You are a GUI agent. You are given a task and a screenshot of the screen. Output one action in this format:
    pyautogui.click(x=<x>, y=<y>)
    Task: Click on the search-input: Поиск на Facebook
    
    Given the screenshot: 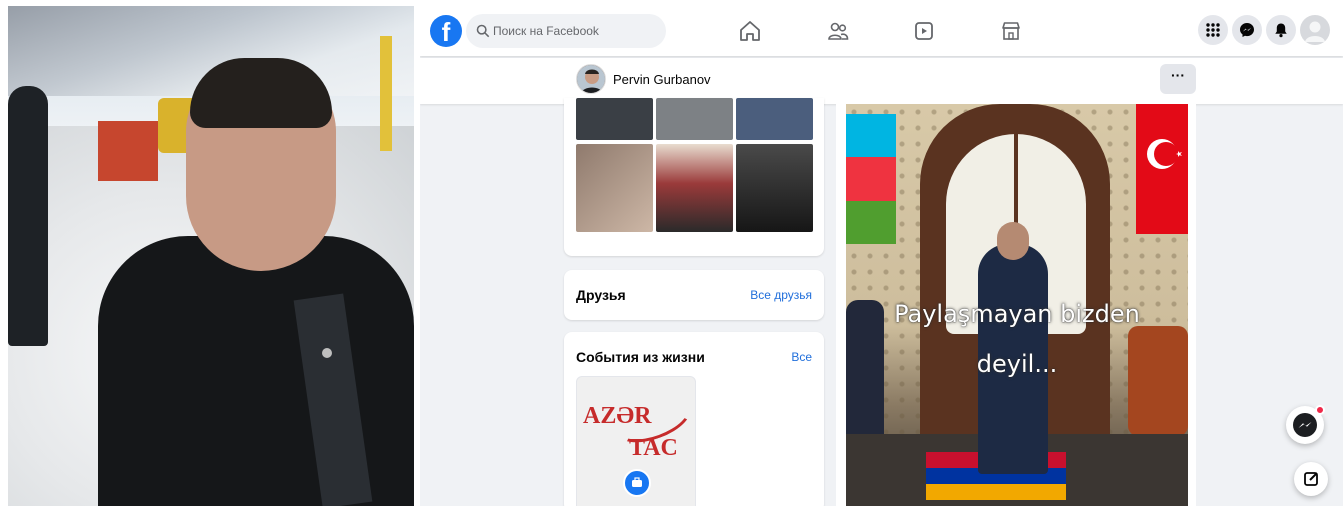 What is the action you would take?
    pyautogui.click(x=566, y=31)
    